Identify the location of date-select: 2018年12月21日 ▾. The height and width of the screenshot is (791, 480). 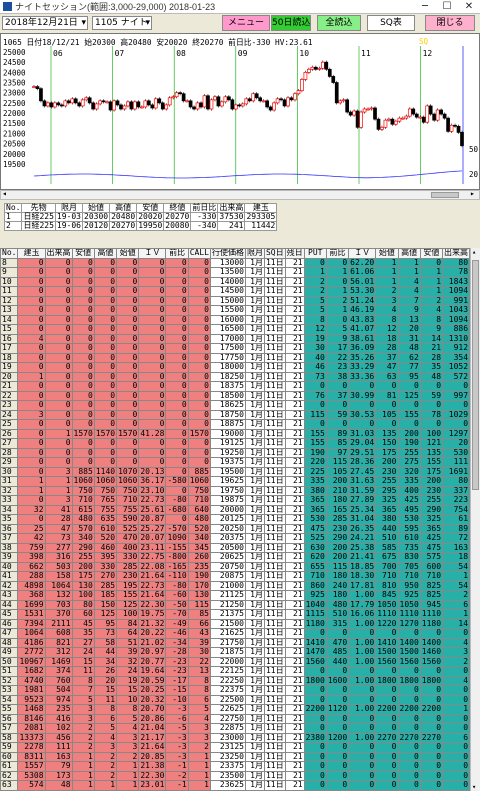
(45, 23).